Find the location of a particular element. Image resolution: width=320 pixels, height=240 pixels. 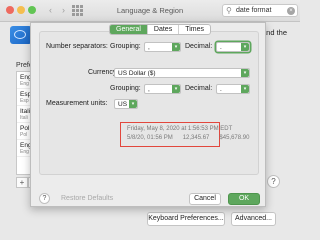

add-language-button: + is located at coordinates (22, 182).